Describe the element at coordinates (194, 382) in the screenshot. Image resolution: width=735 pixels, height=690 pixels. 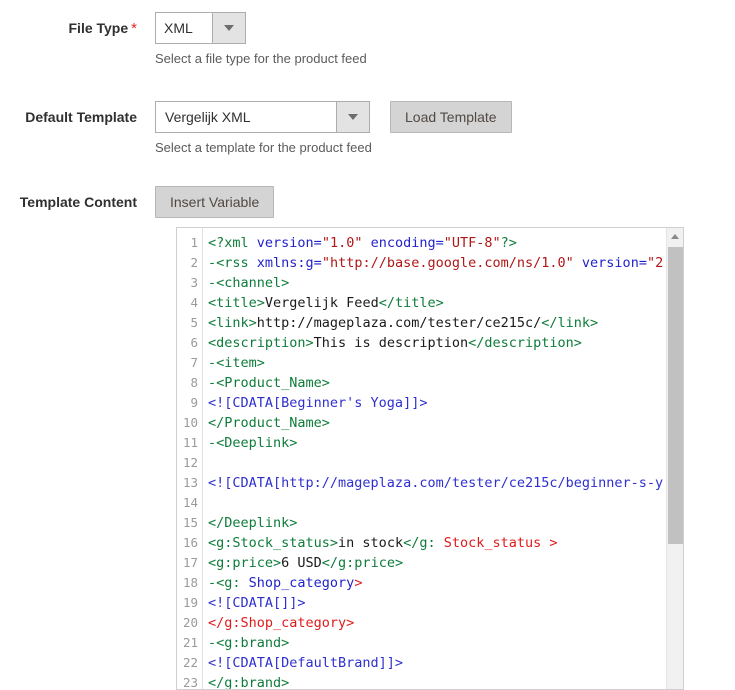
I see `line-number: 8` at that location.